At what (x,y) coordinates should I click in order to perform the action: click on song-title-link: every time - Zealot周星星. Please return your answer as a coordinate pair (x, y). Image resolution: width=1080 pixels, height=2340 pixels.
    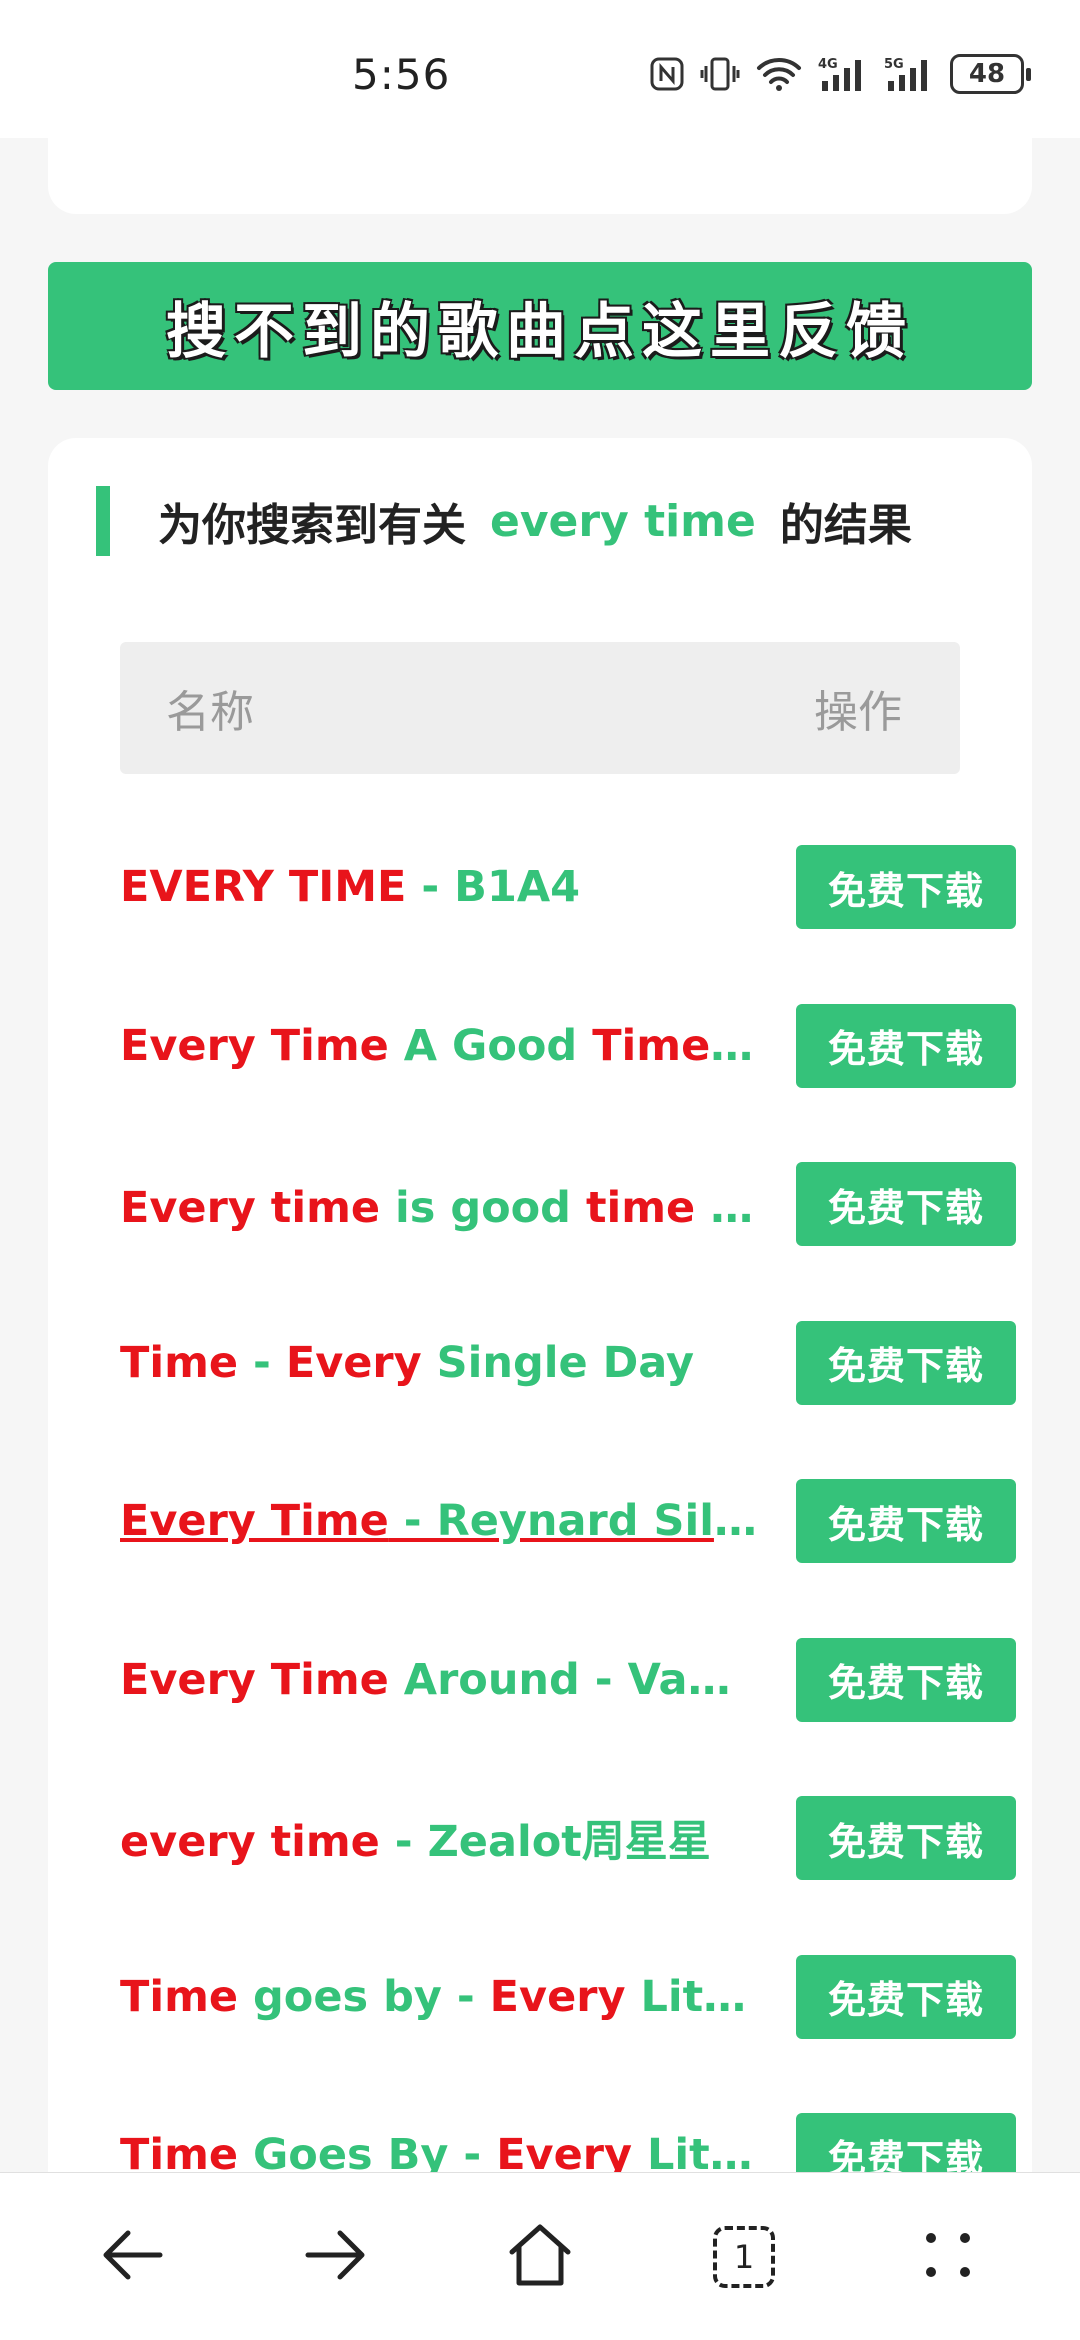
    Looking at the image, I should click on (440, 1838).